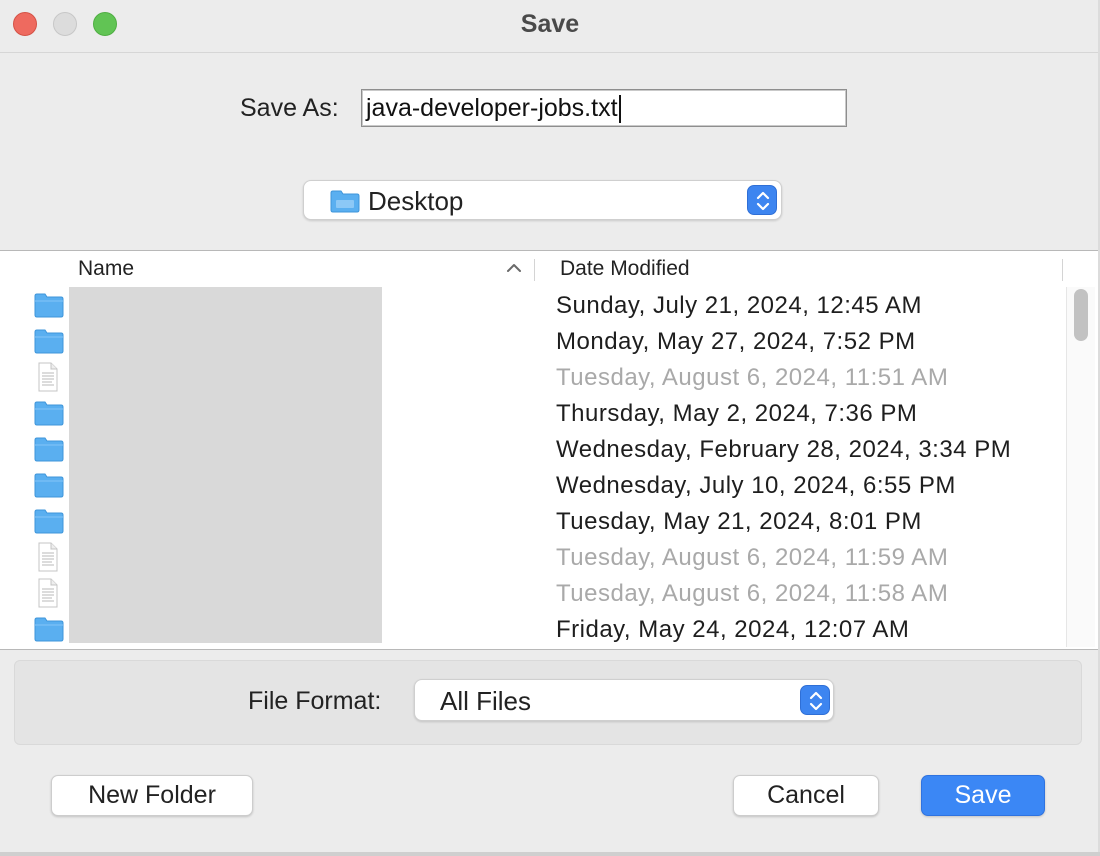 This screenshot has height=856, width=1100. Describe the element at coordinates (739, 521) in the screenshot. I see `row-date-modified: Tuesday, May 21, 2024, 8:01 PM` at that location.